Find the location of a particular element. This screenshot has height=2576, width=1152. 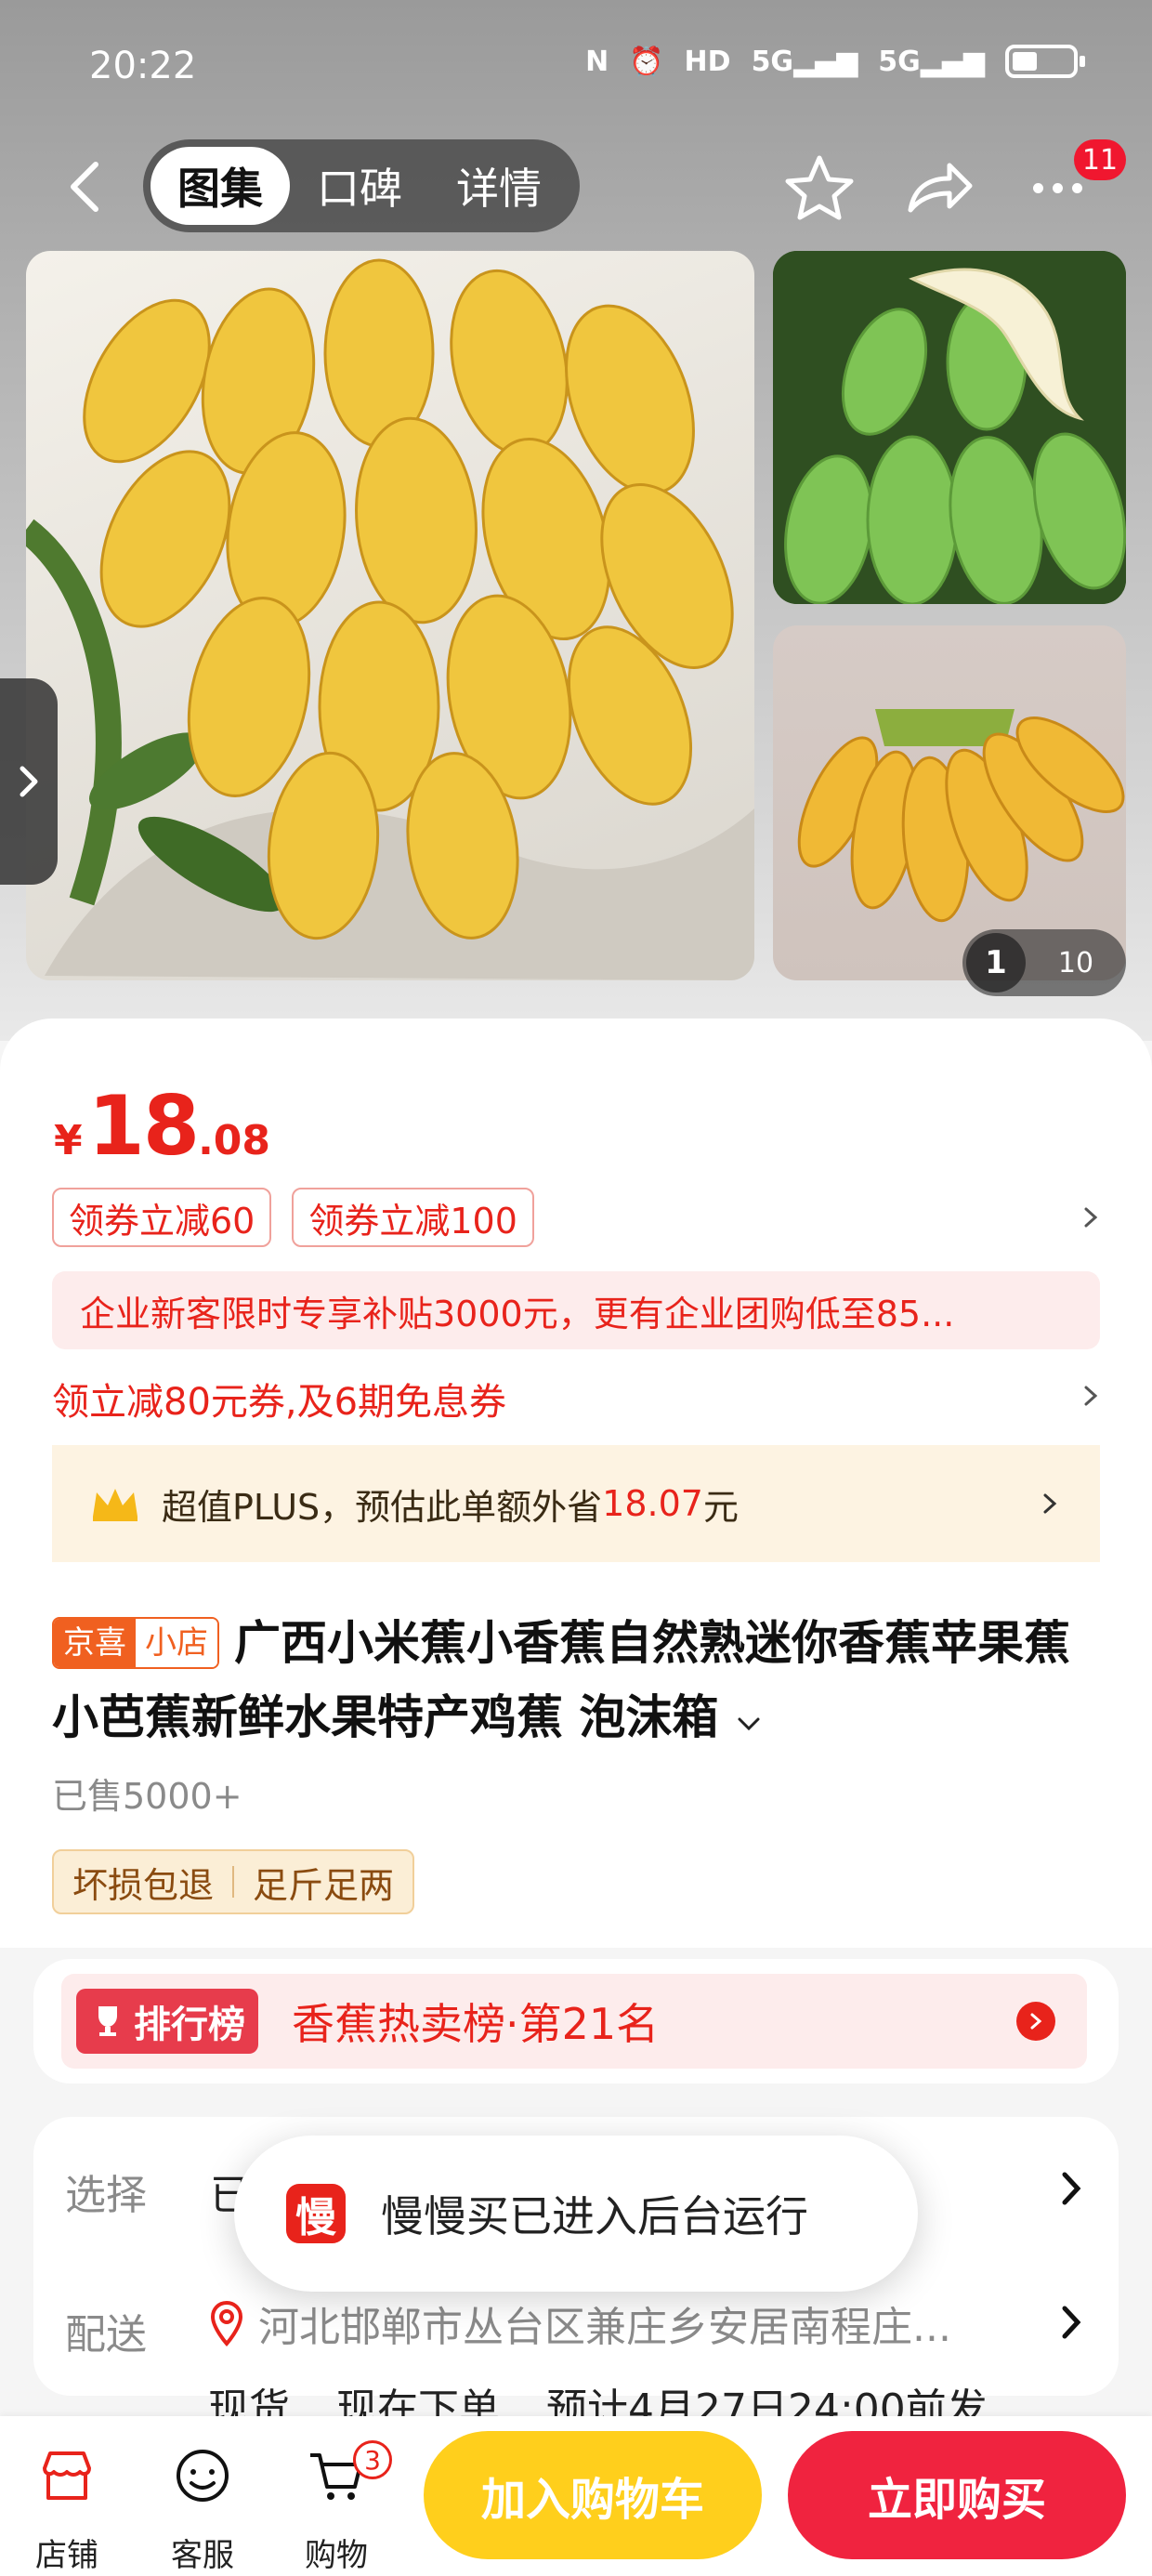

promise-damage-refund: 坏损包退 is located at coordinates (143, 1885).